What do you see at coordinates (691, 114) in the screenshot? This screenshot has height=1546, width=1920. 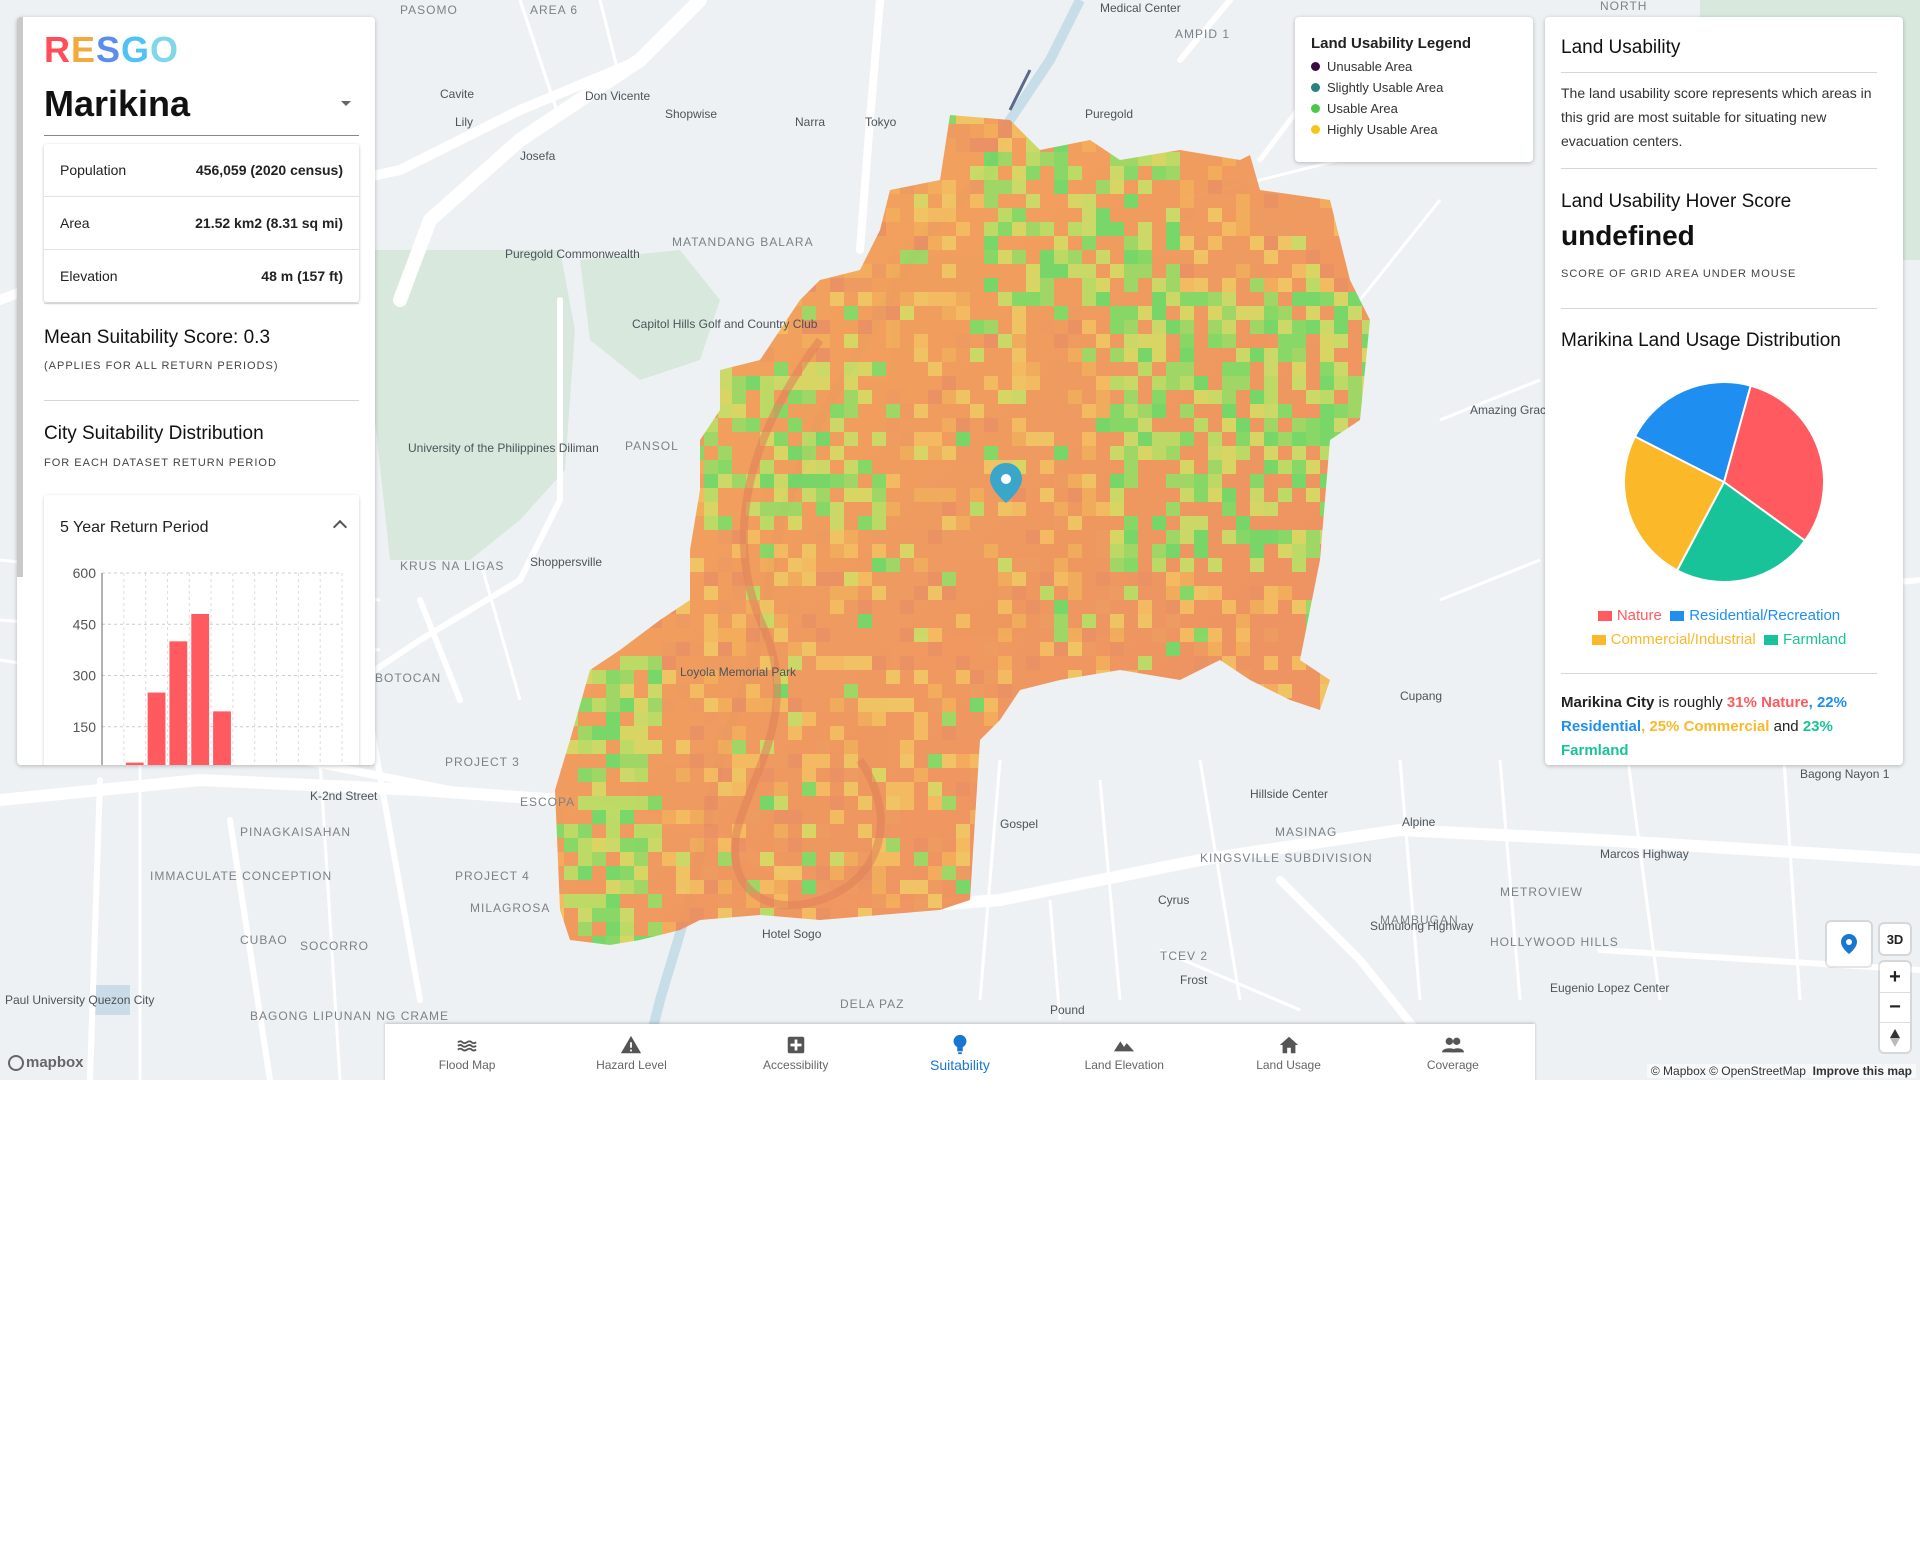 I see `map-label: Shopwise` at bounding box center [691, 114].